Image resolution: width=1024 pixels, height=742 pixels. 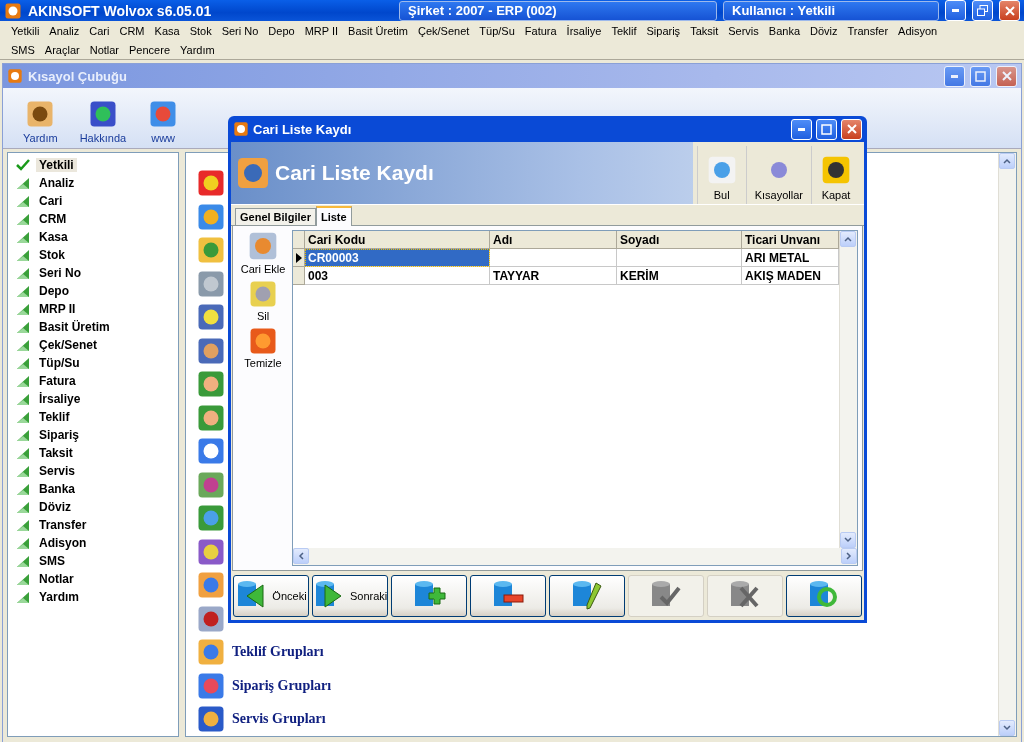 I want to click on menu-item: Servis, so click(x=743, y=30).